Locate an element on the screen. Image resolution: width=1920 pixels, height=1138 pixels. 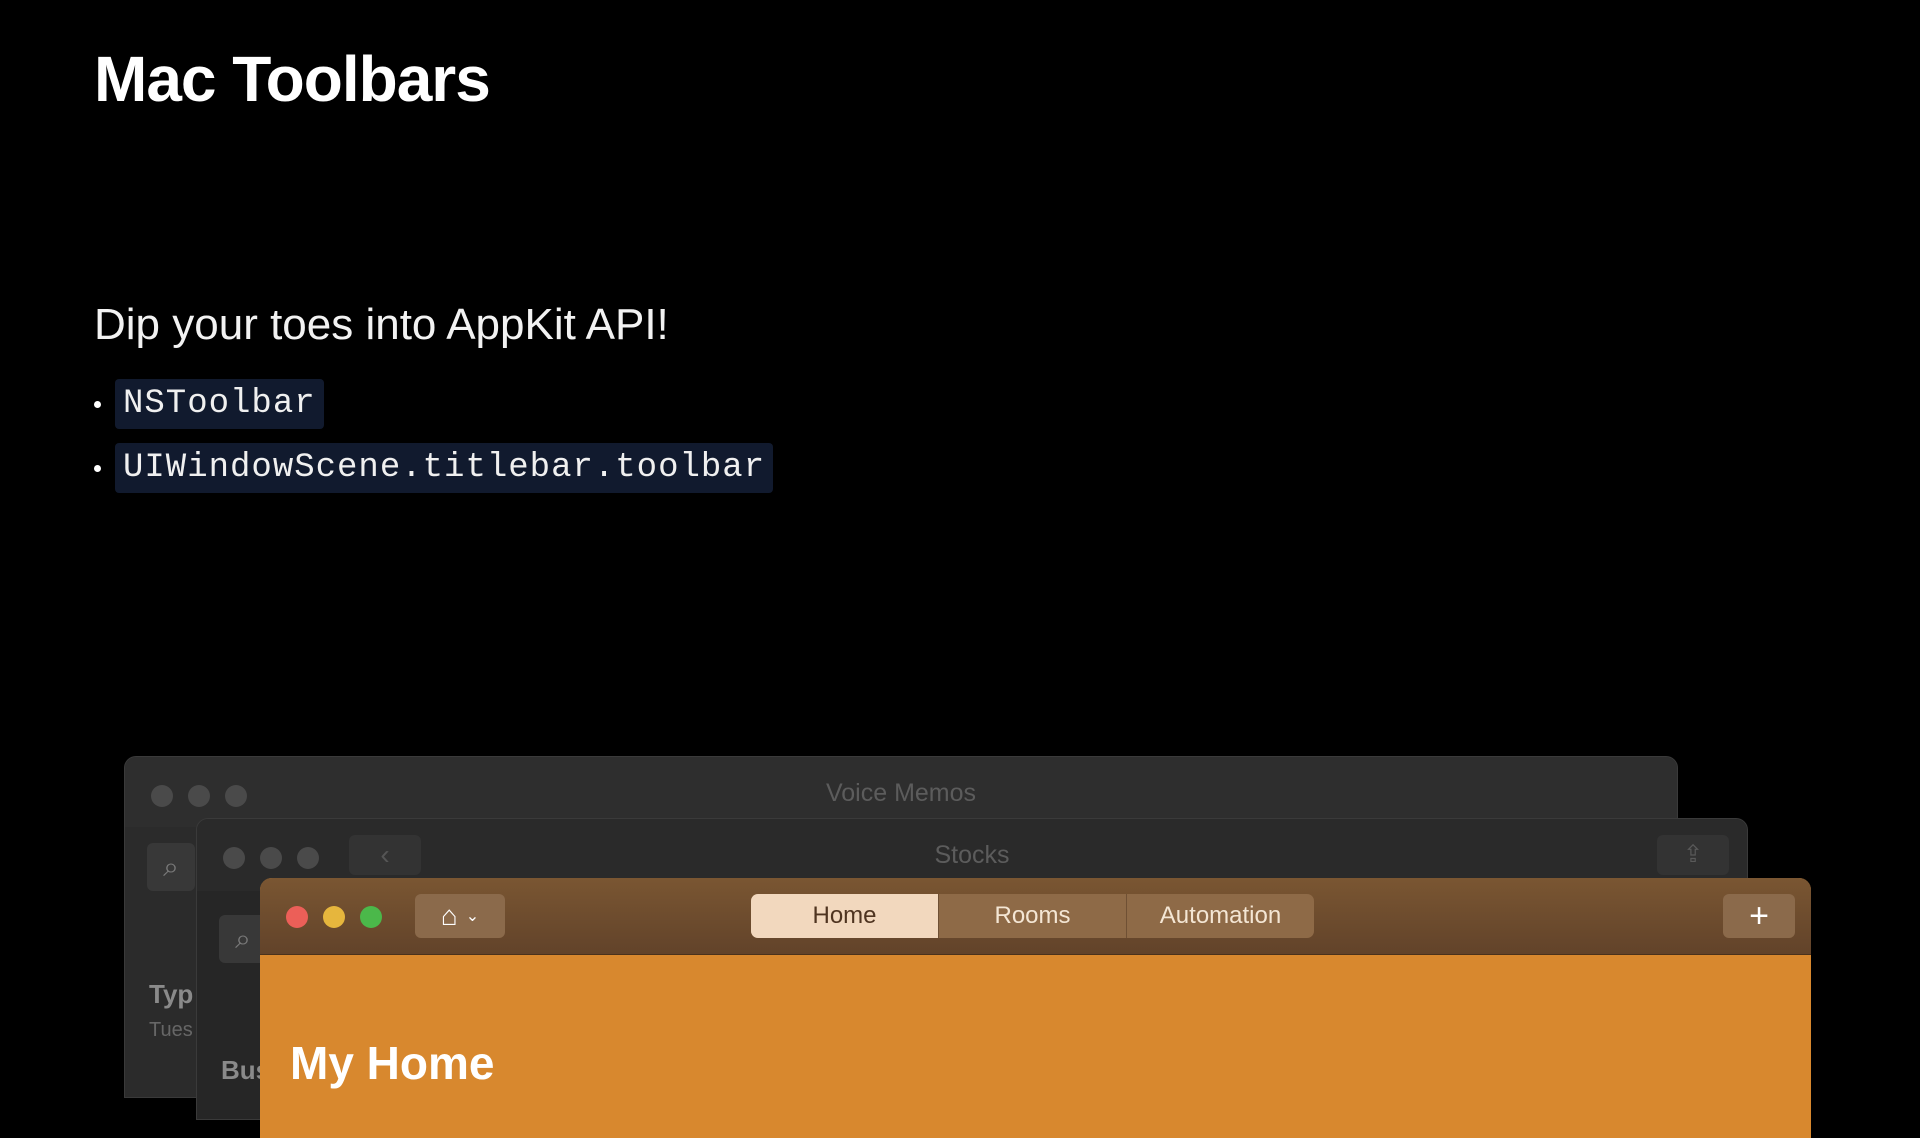
bullet-item: NSToolbar is located at coordinates (433, 404).